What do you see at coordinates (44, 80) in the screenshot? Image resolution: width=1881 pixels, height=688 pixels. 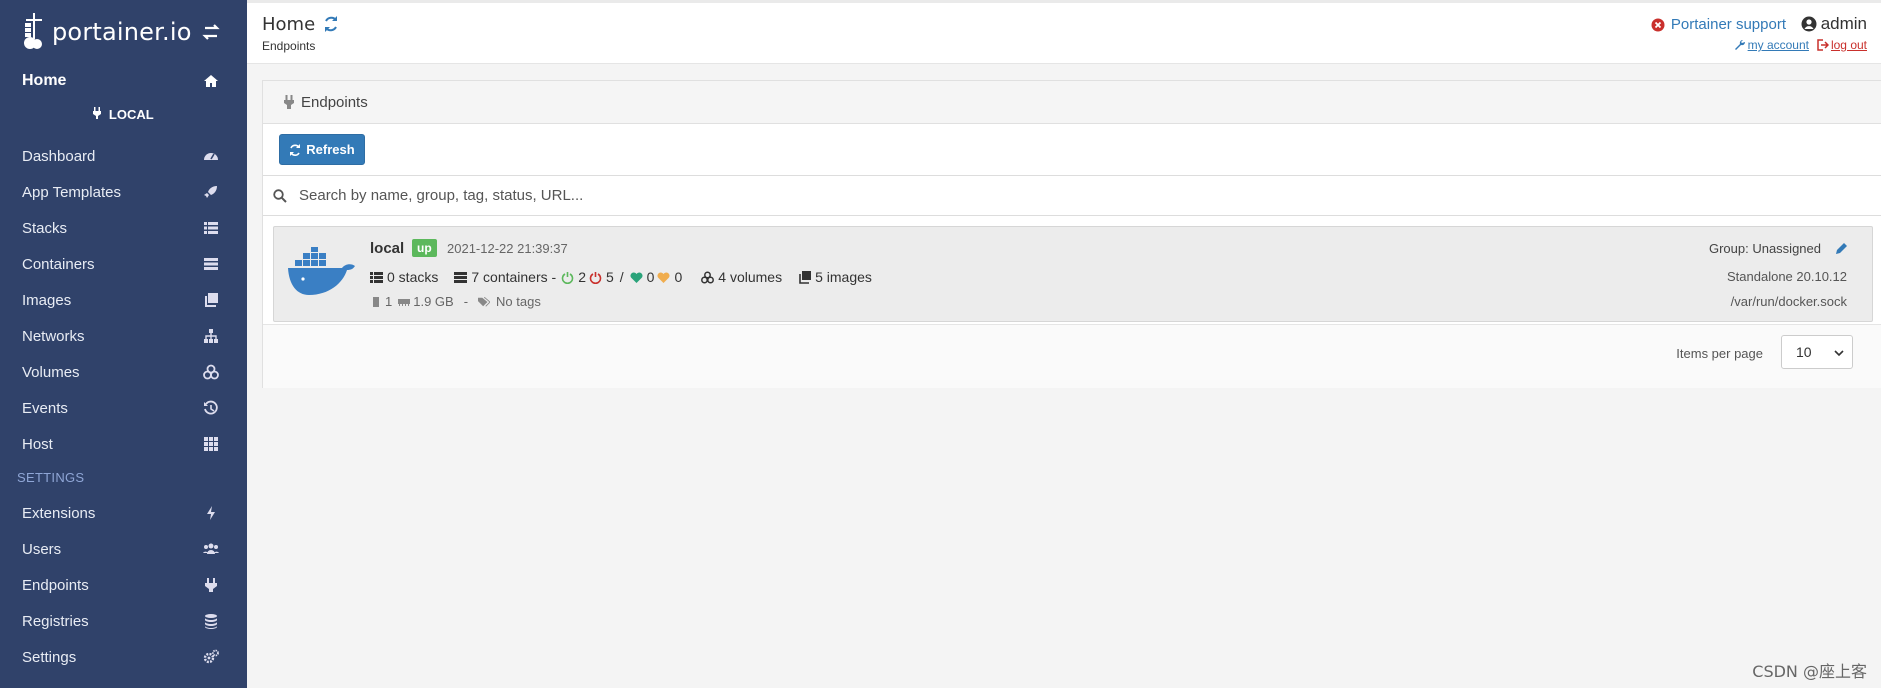 I see `sidebar-item-label: Home` at bounding box center [44, 80].